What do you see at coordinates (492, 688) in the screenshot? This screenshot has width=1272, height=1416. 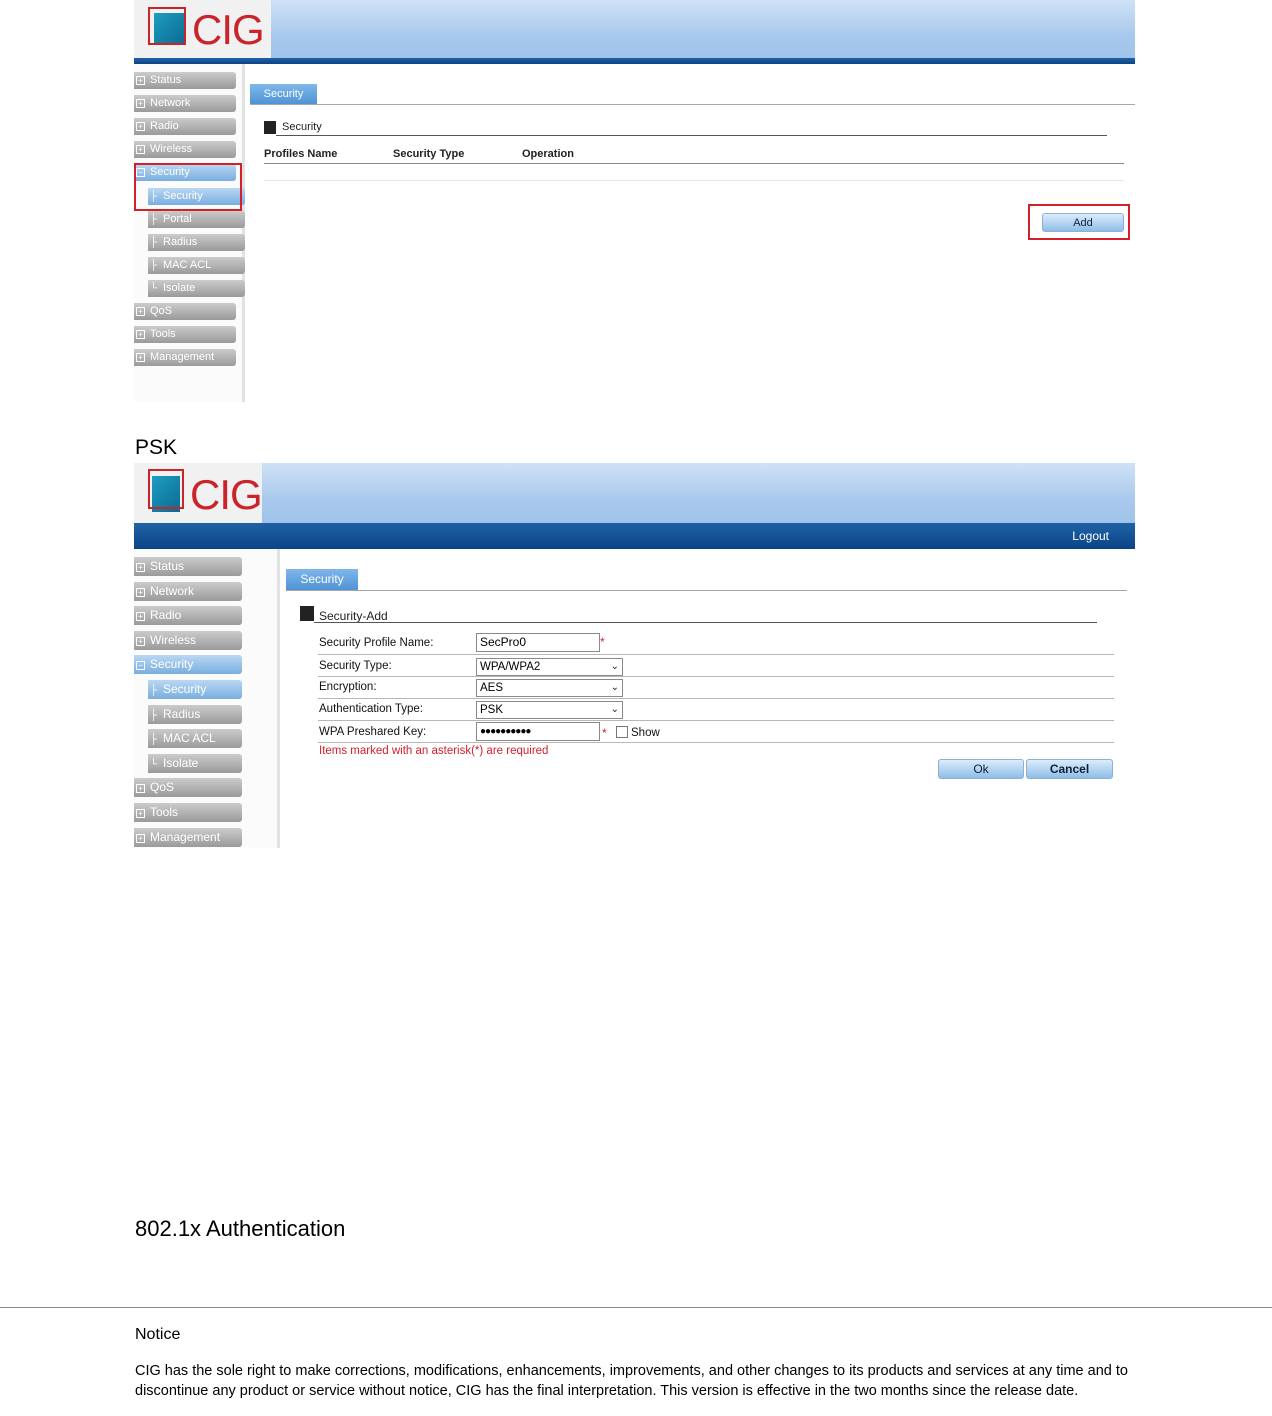 I see `encryption-value: AES` at bounding box center [492, 688].